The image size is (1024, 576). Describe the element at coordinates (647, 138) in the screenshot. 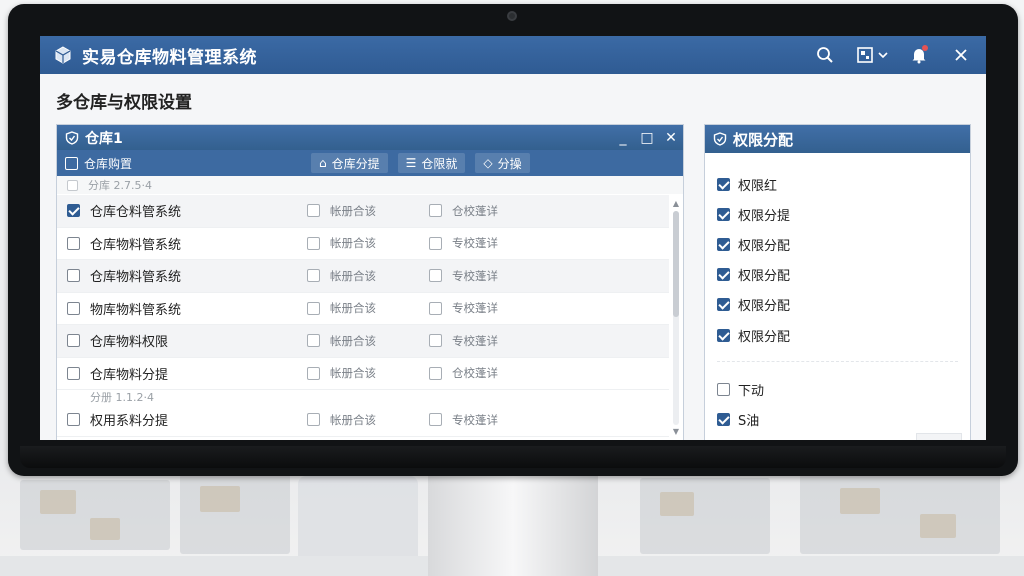

I see `maximize-button: □` at that location.